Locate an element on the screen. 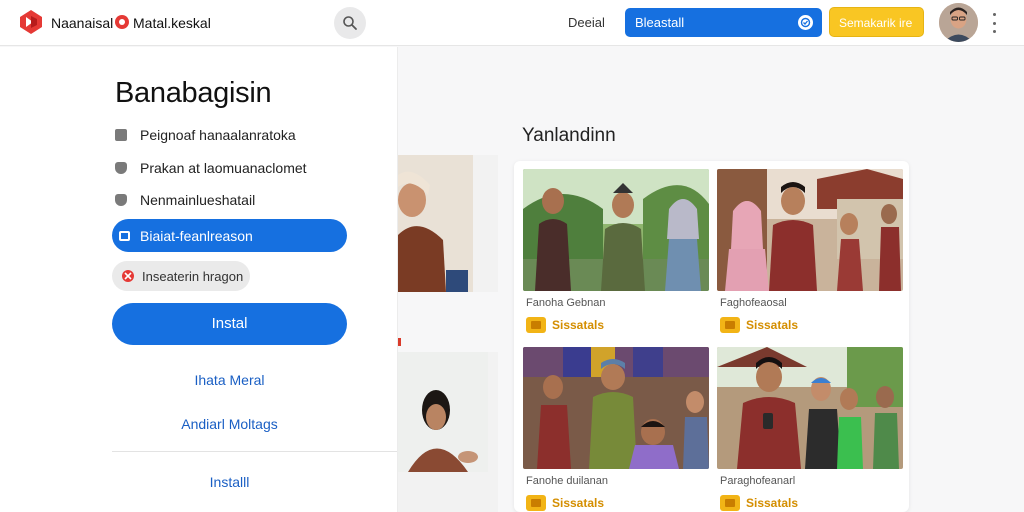 Image resolution: width=1024 pixels, height=512 pixels. photo-card: Paraghofeanarl Sissatals is located at coordinates (810, 429).